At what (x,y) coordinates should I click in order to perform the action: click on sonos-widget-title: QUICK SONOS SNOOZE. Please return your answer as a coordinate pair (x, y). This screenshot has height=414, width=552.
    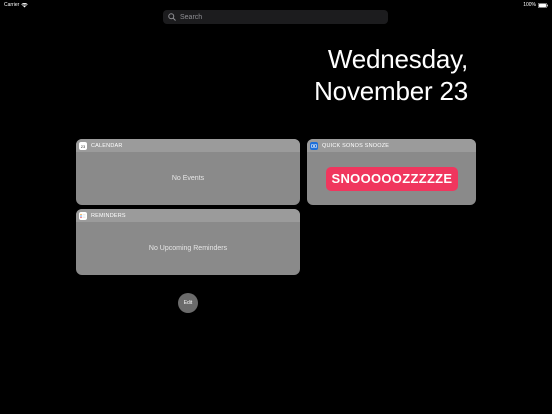
    Looking at the image, I should click on (356, 145).